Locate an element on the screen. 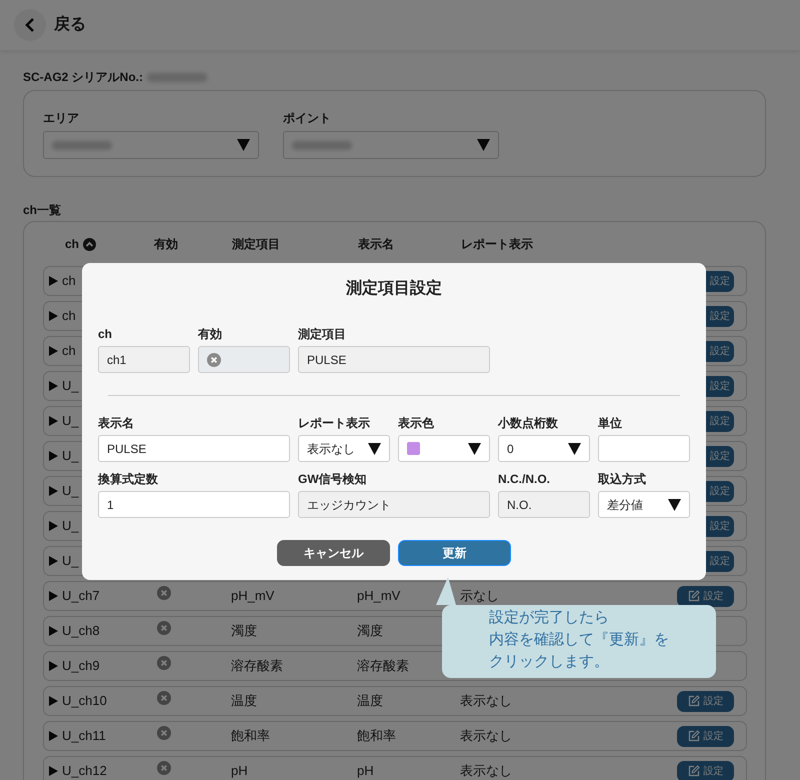 This screenshot has width=800, height=780. channel-id: U_ch7 is located at coordinates (81, 596).